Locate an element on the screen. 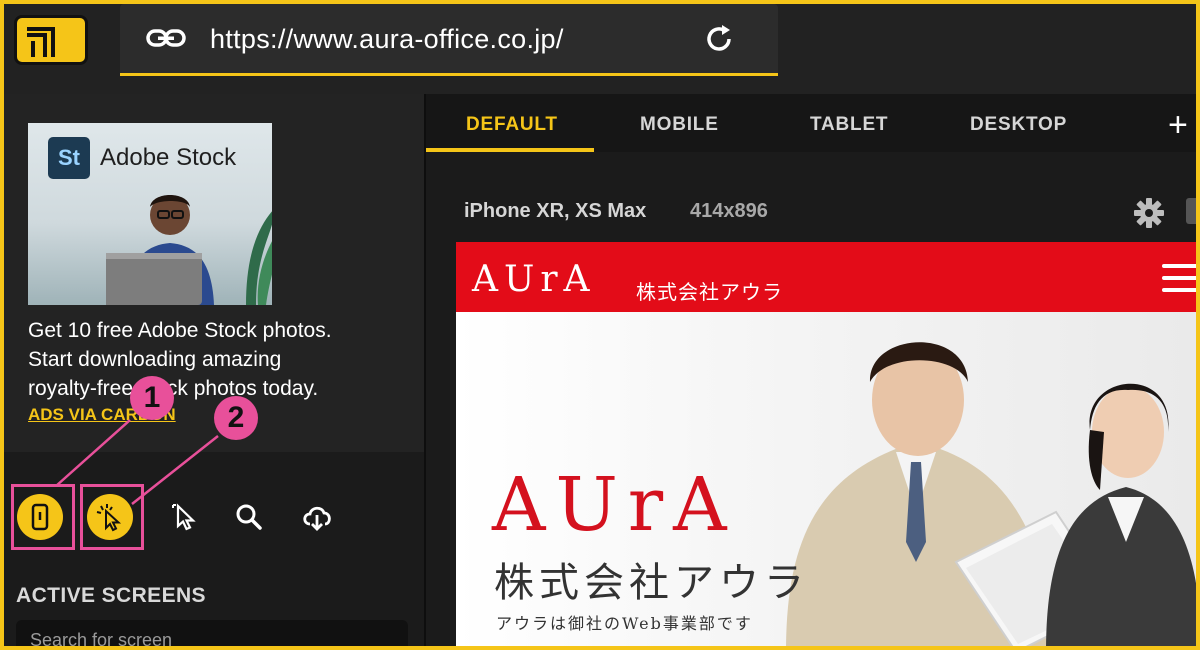  add-tab-button: + is located at coordinates (1178, 125).